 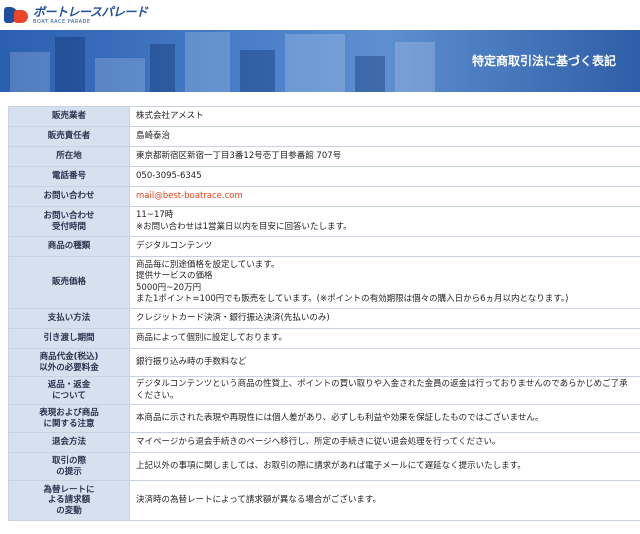 I want to click on row-label: 電話番号, so click(x=69, y=176).